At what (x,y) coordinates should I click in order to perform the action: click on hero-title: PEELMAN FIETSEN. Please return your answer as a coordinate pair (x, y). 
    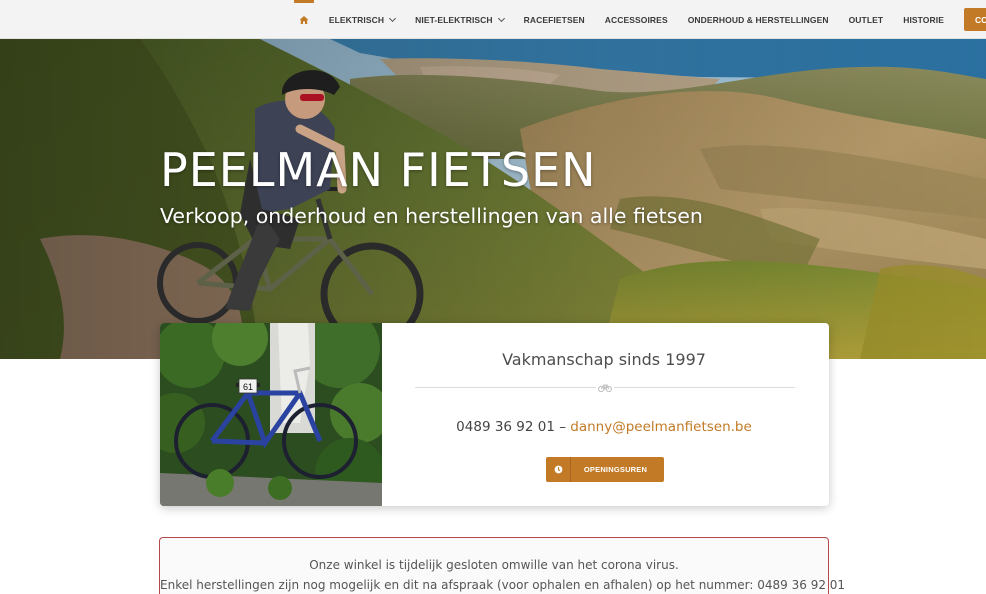
    Looking at the image, I should click on (378, 170).